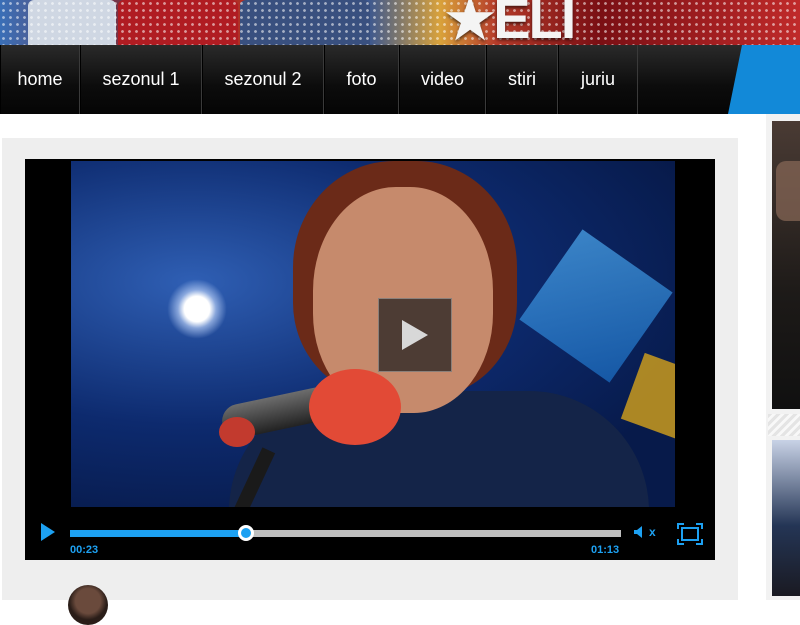 This screenshot has width=800, height=625. Describe the element at coordinates (605, 550) in the screenshot. I see `duration: 01:13` at that location.